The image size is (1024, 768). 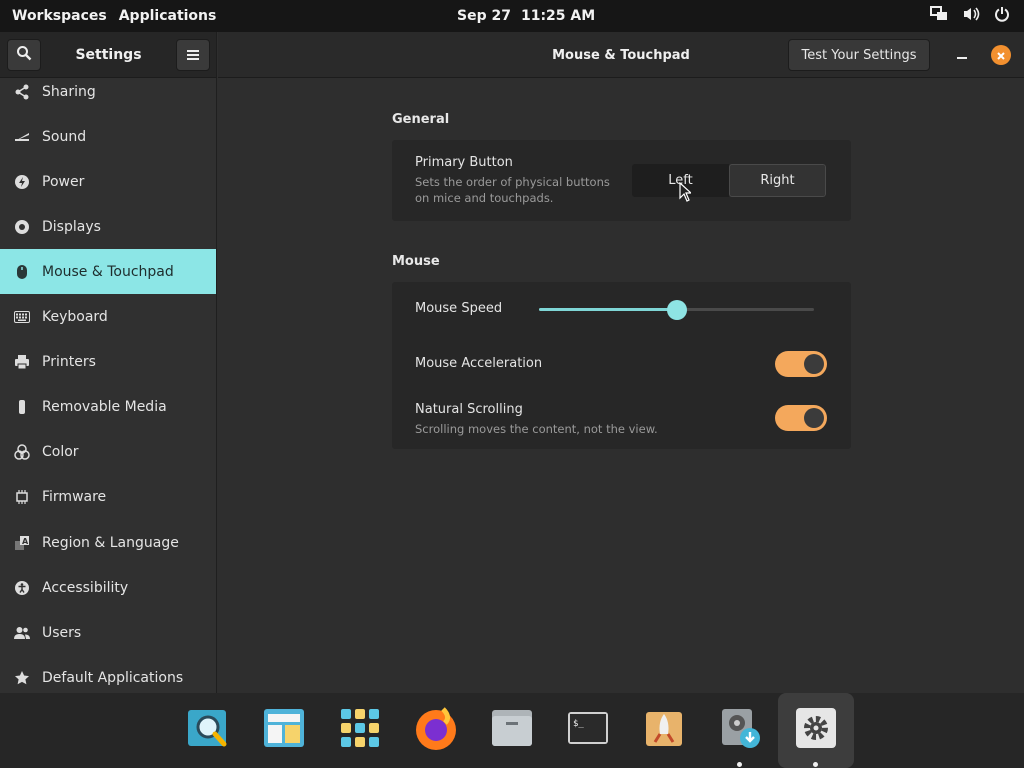 I want to click on mouse-speed-slider, so click(x=676, y=310).